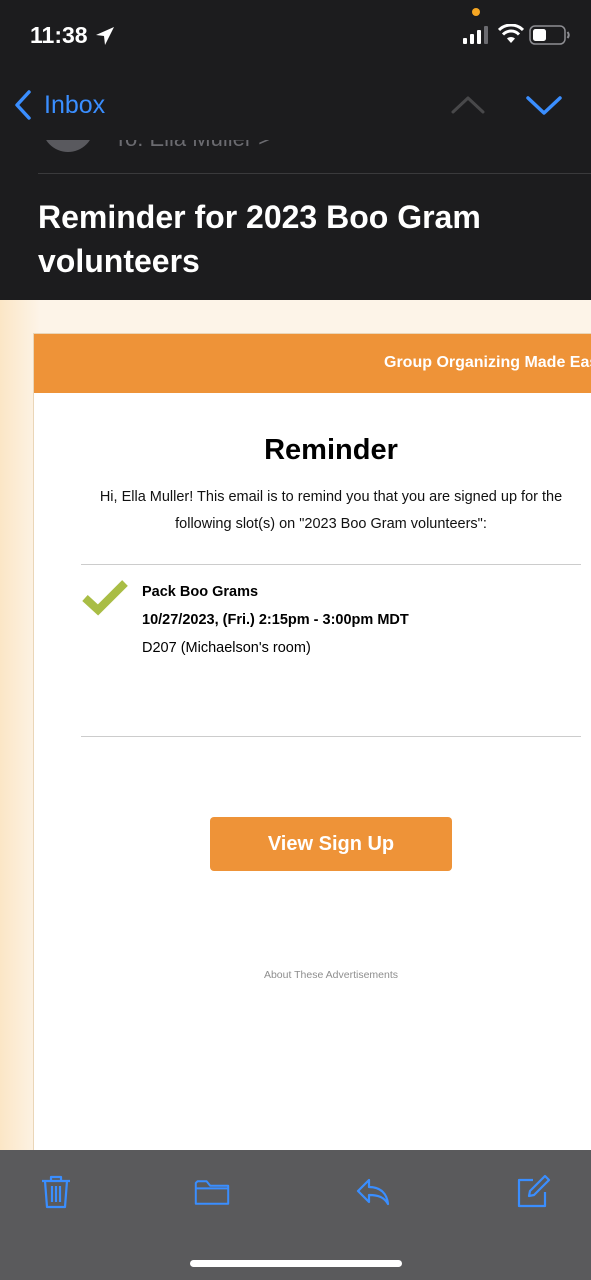  Describe the element at coordinates (200, 592) in the screenshot. I see `slot-name: Pack Boo Grams` at that location.